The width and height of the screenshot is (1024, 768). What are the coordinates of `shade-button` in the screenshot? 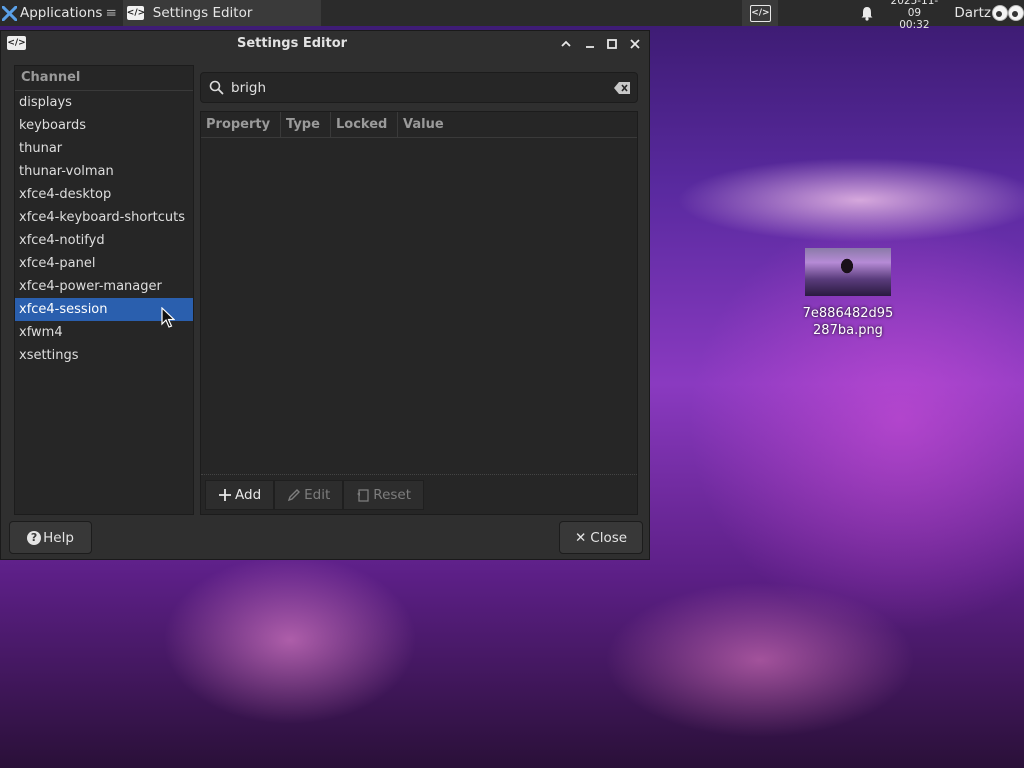 It's located at (566, 44).